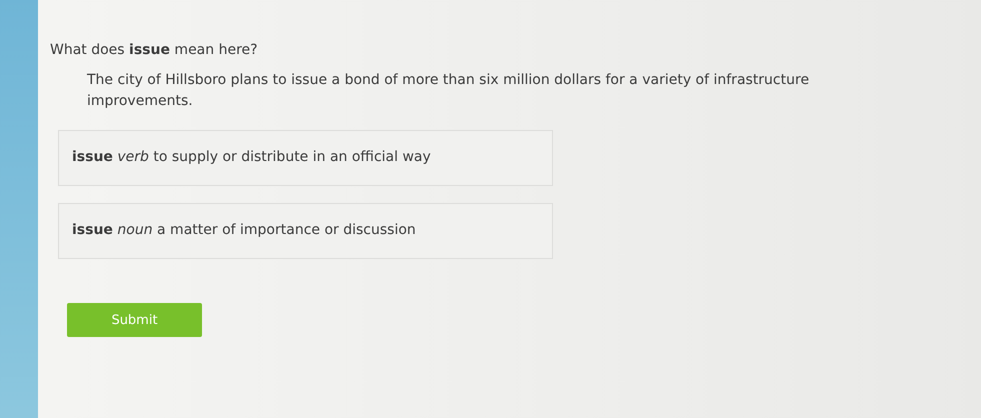 The image size is (981, 418). What do you see at coordinates (448, 91) in the screenshot?
I see `passage-text: The city of Hillsboro plans to issue a bond of more than six million dollars for a variety of infrastructure improvements.` at bounding box center [448, 91].